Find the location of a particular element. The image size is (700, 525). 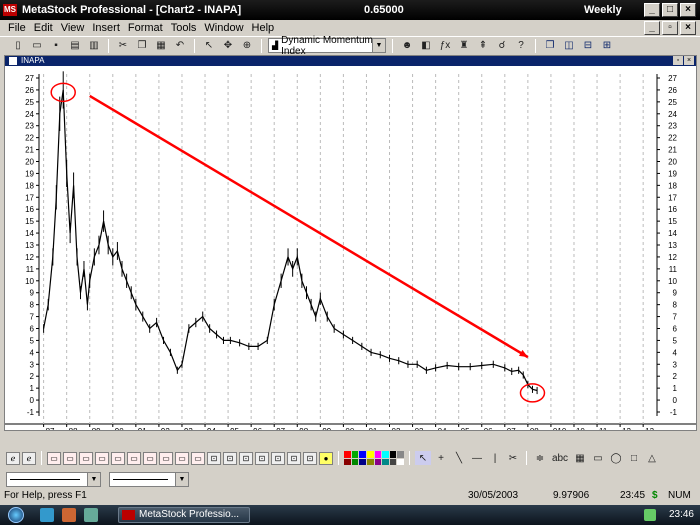

binoculars-icon: ☌ is located at coordinates (502, 46).